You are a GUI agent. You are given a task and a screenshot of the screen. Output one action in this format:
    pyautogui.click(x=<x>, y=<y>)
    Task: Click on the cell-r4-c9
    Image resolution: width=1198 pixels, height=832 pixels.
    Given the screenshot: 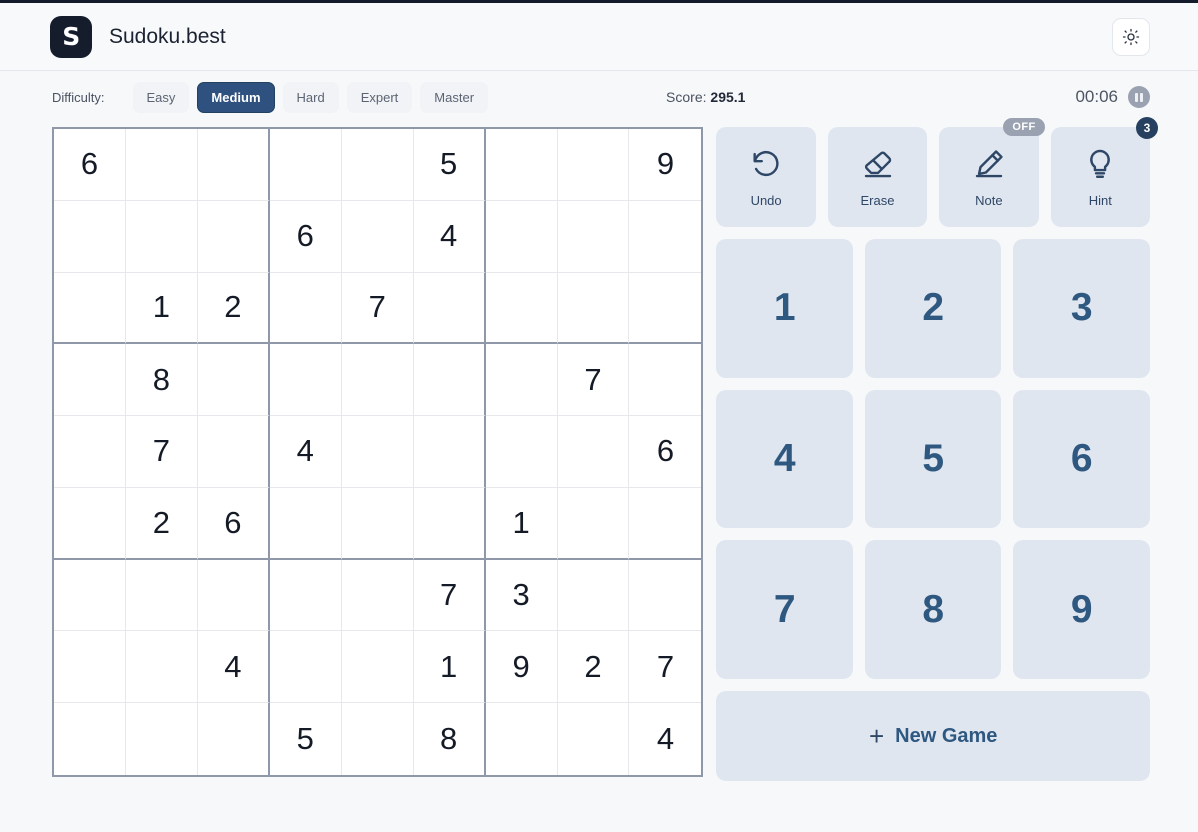 What is the action you would take?
    pyautogui.click(x=665, y=380)
    